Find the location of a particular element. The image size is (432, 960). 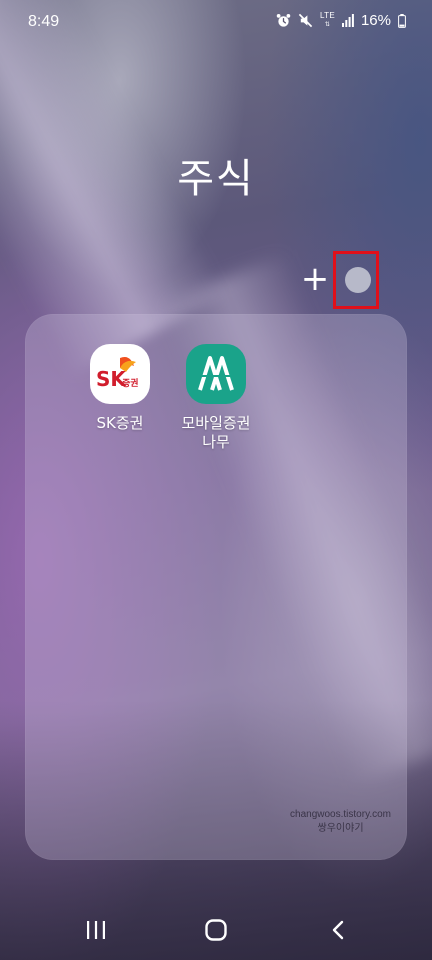

add-apps-button: + is located at coordinates (315, 279).